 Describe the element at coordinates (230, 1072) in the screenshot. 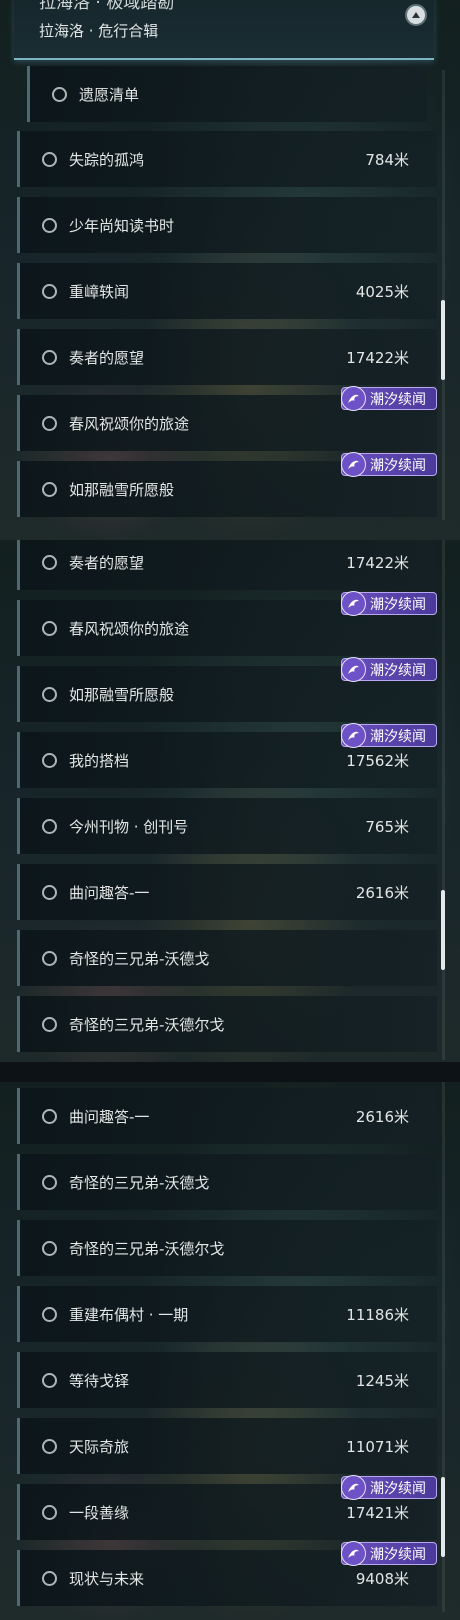

I see `panel-divider` at that location.